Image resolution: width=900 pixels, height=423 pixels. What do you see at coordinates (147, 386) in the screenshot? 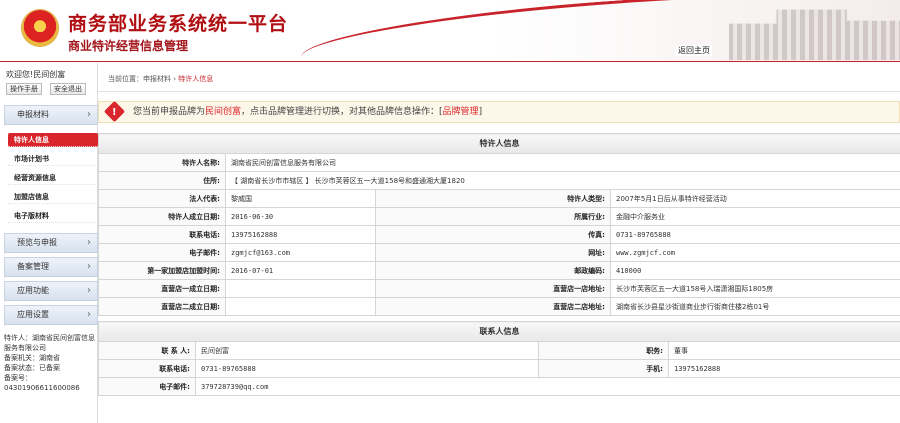
I see `contact-email-label: 电子邮件:` at bounding box center [147, 386].